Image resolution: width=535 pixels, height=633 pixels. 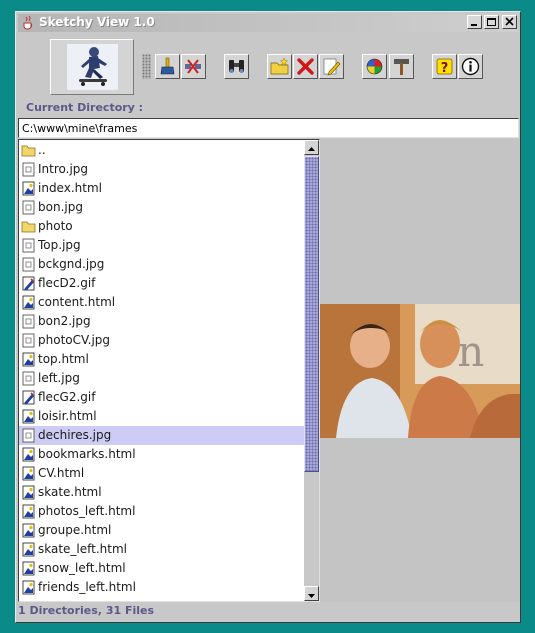 What do you see at coordinates (162, 511) in the screenshot?
I see `file-row: photos_left.html` at bounding box center [162, 511].